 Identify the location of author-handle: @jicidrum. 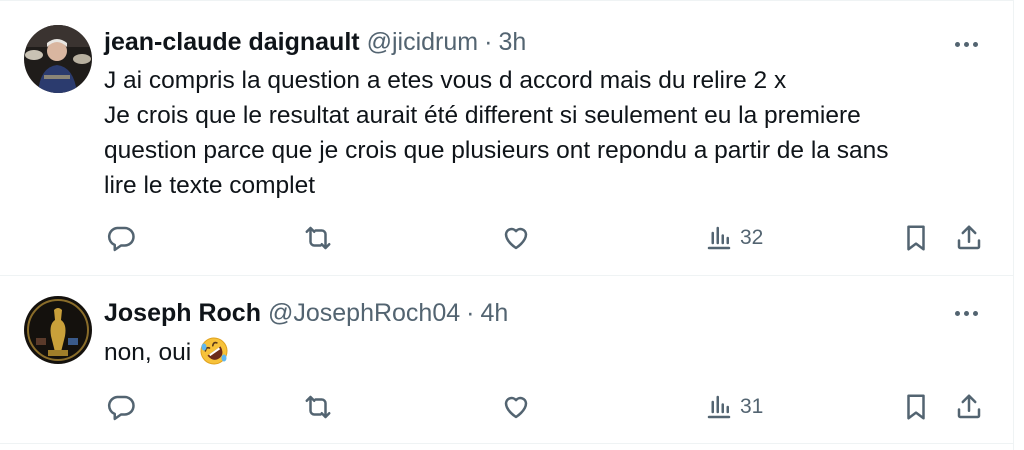
(423, 42).